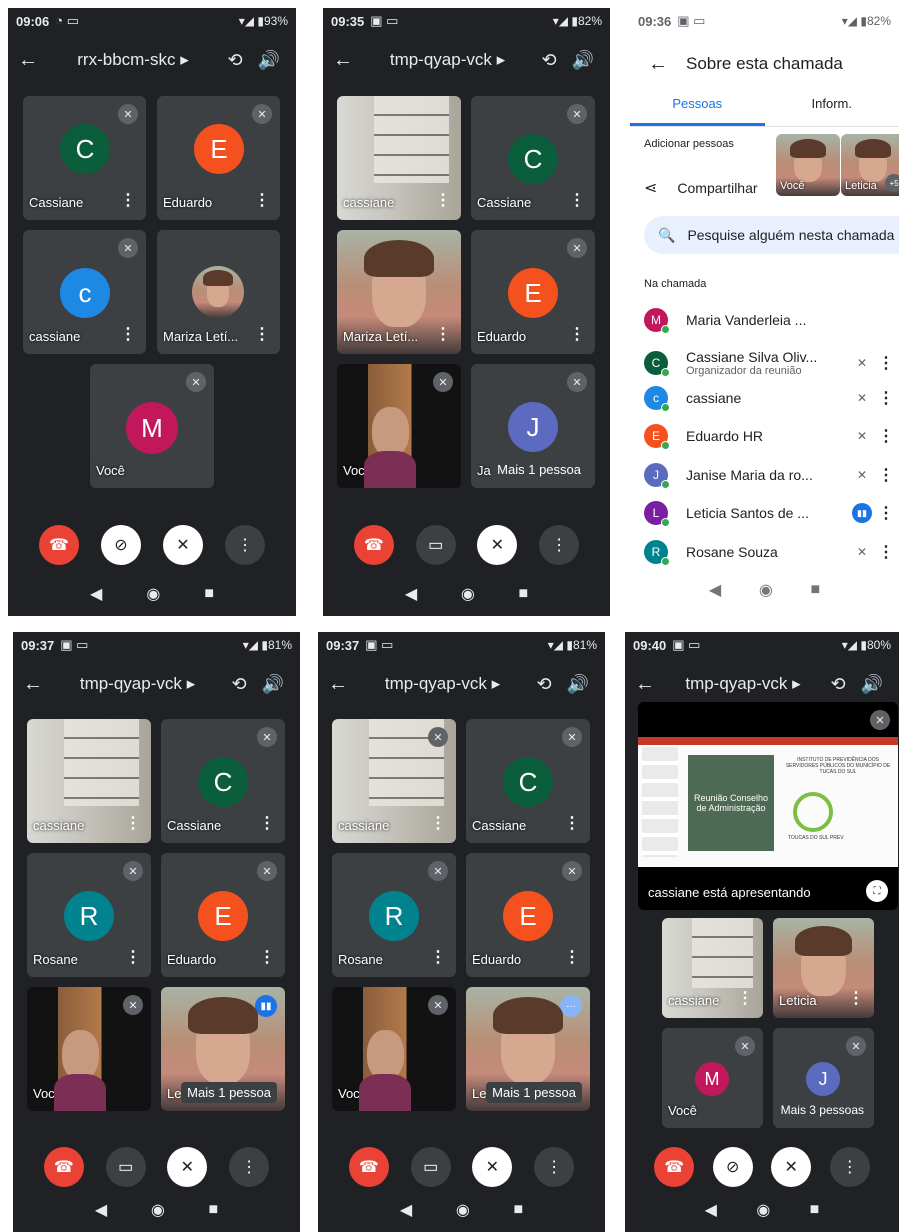 This screenshot has width=899, height=1232. What do you see at coordinates (769, 475) in the screenshot?
I see `participant-row: J Janise Maria da ro... ✕ ⋮` at bounding box center [769, 475].